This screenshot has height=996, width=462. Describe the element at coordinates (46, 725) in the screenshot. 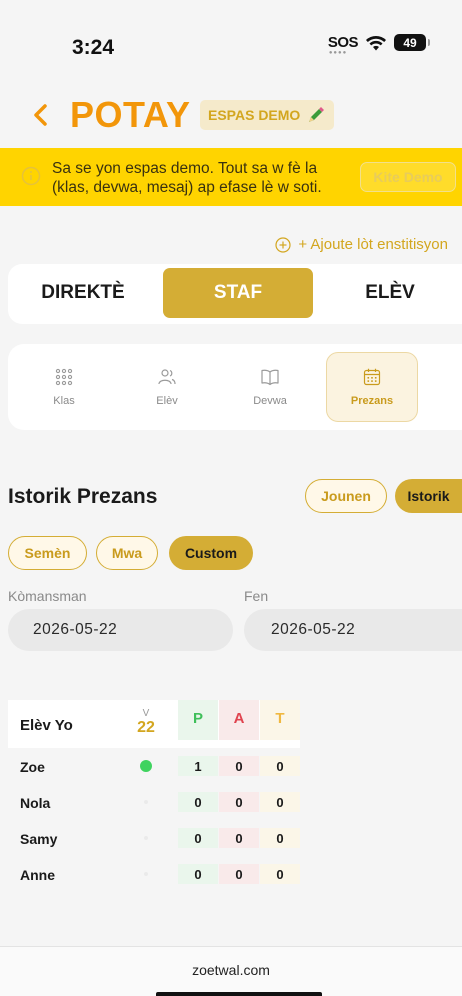

I see `header-students: Elèv Yo` at that location.